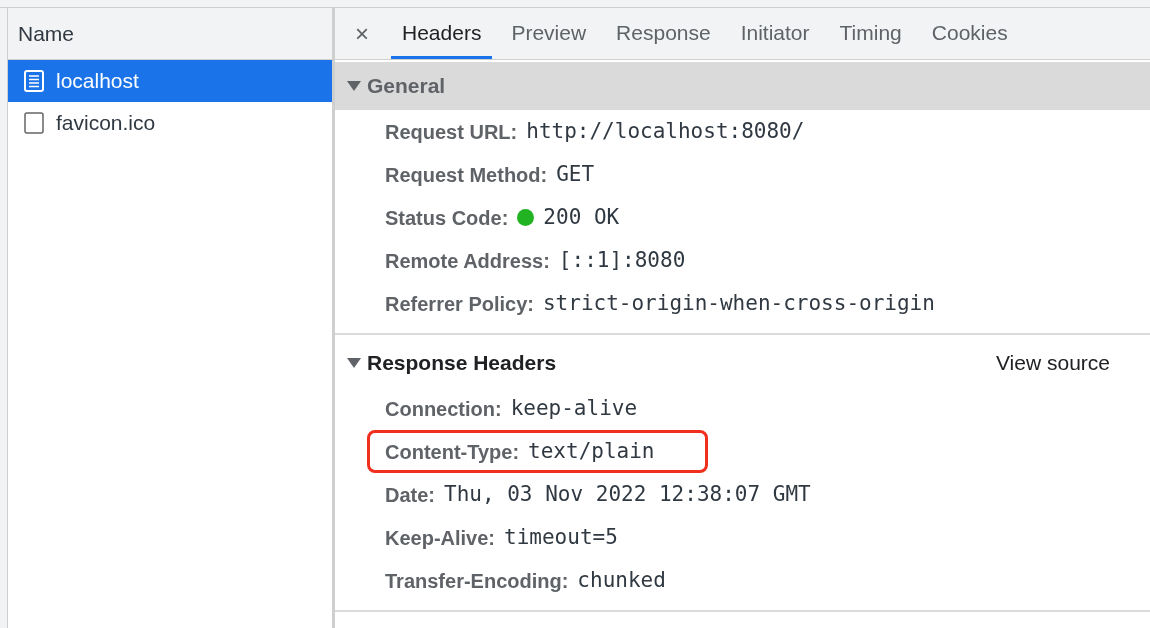 The height and width of the screenshot is (628, 1150). I want to click on section-title: General, so click(406, 86).